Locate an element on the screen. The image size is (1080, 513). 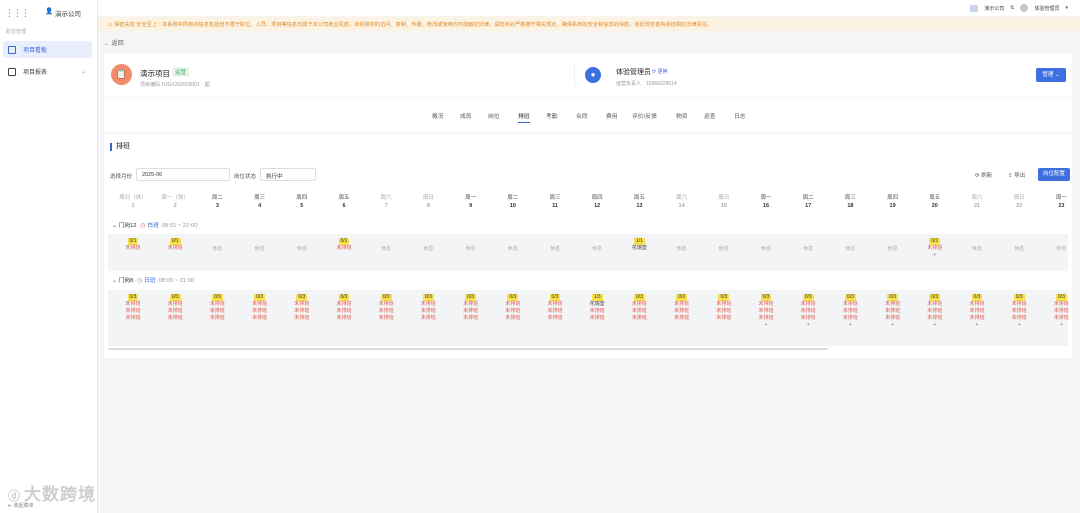
tab-item: 成员 is located at coordinates (466, 116).